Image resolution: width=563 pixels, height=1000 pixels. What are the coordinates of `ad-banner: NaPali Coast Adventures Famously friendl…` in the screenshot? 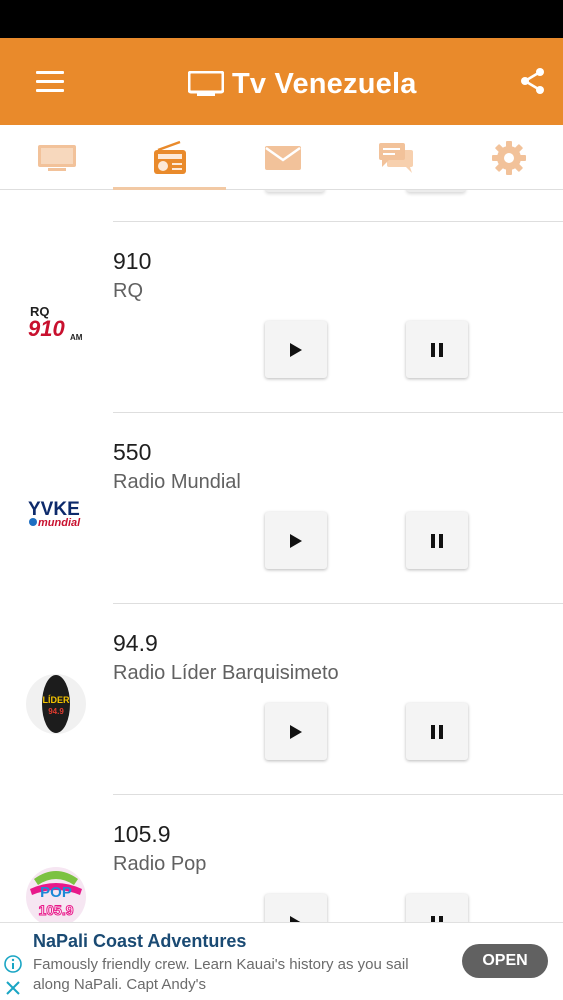 It's located at (281, 961).